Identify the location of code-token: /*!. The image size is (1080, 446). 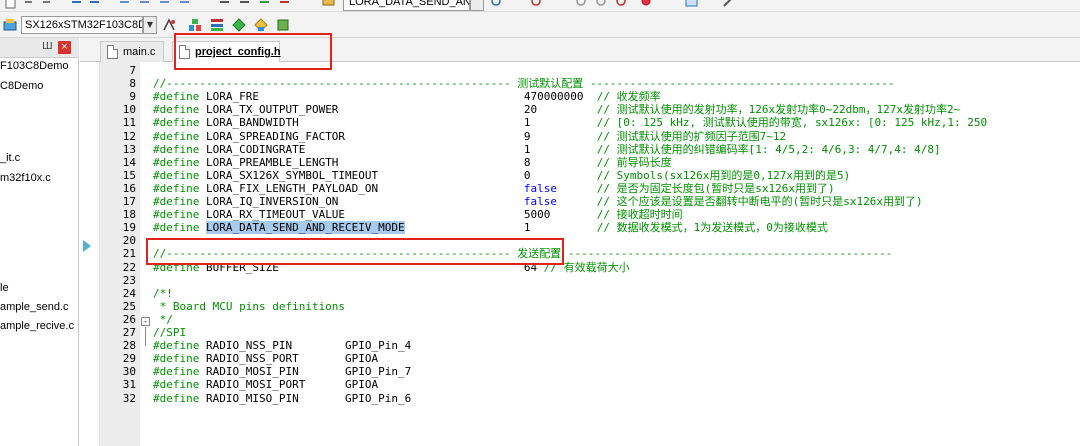
(163, 293).